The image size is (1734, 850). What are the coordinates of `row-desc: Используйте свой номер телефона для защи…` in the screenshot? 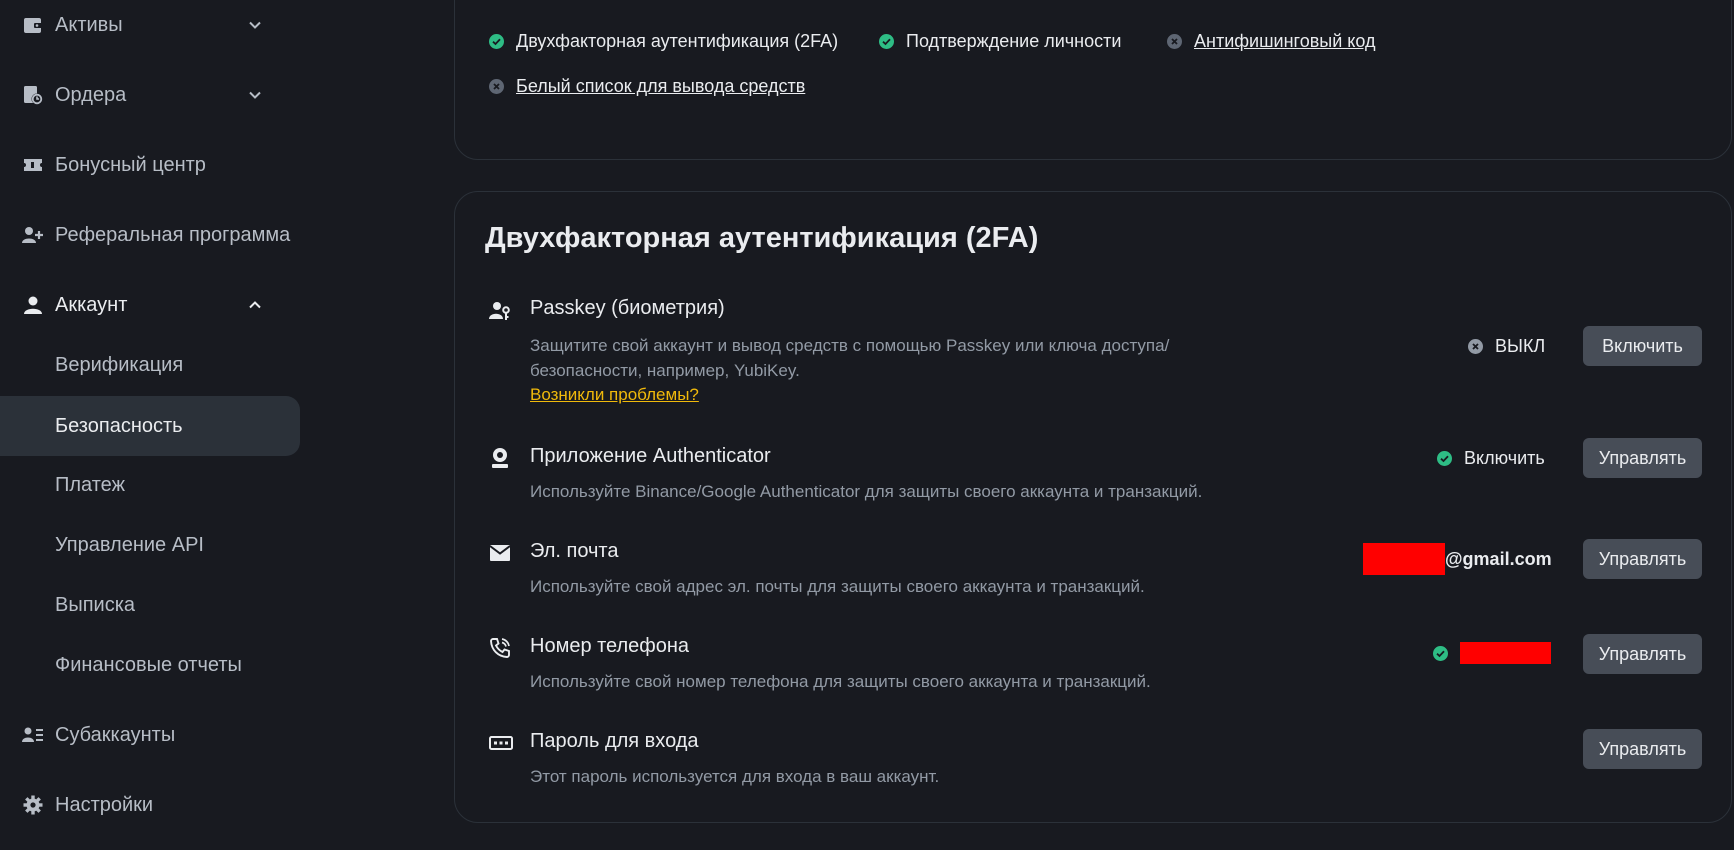 It's located at (840, 681).